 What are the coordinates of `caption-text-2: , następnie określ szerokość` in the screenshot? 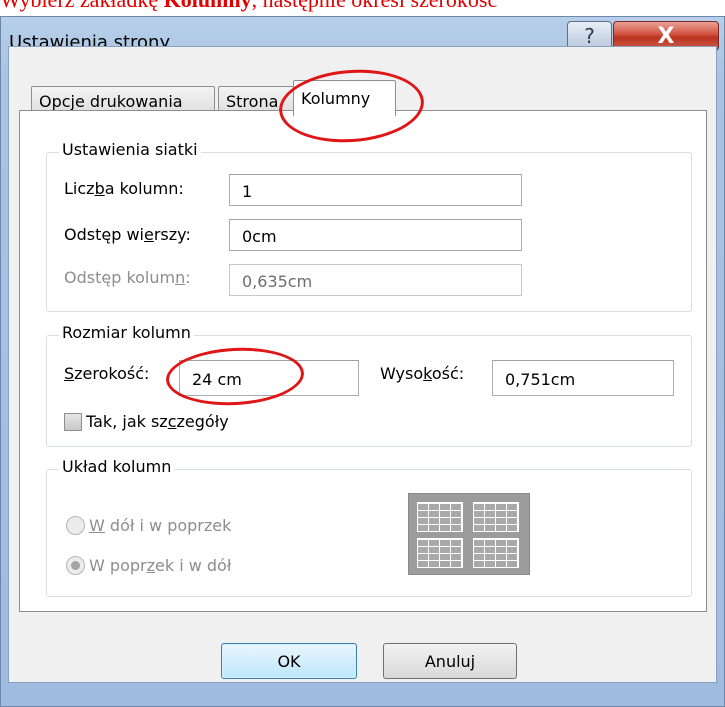 It's located at (375, 6).